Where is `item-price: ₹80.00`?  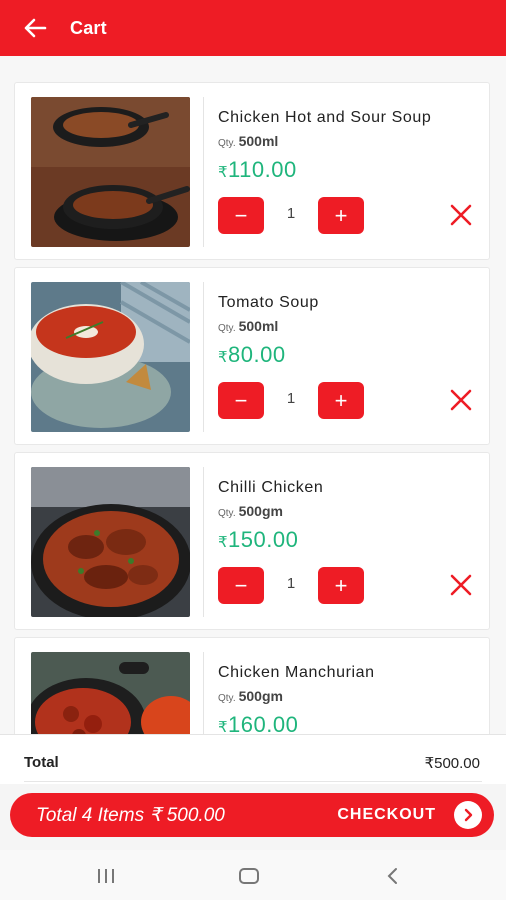
item-price: ₹80.00 is located at coordinates (252, 355).